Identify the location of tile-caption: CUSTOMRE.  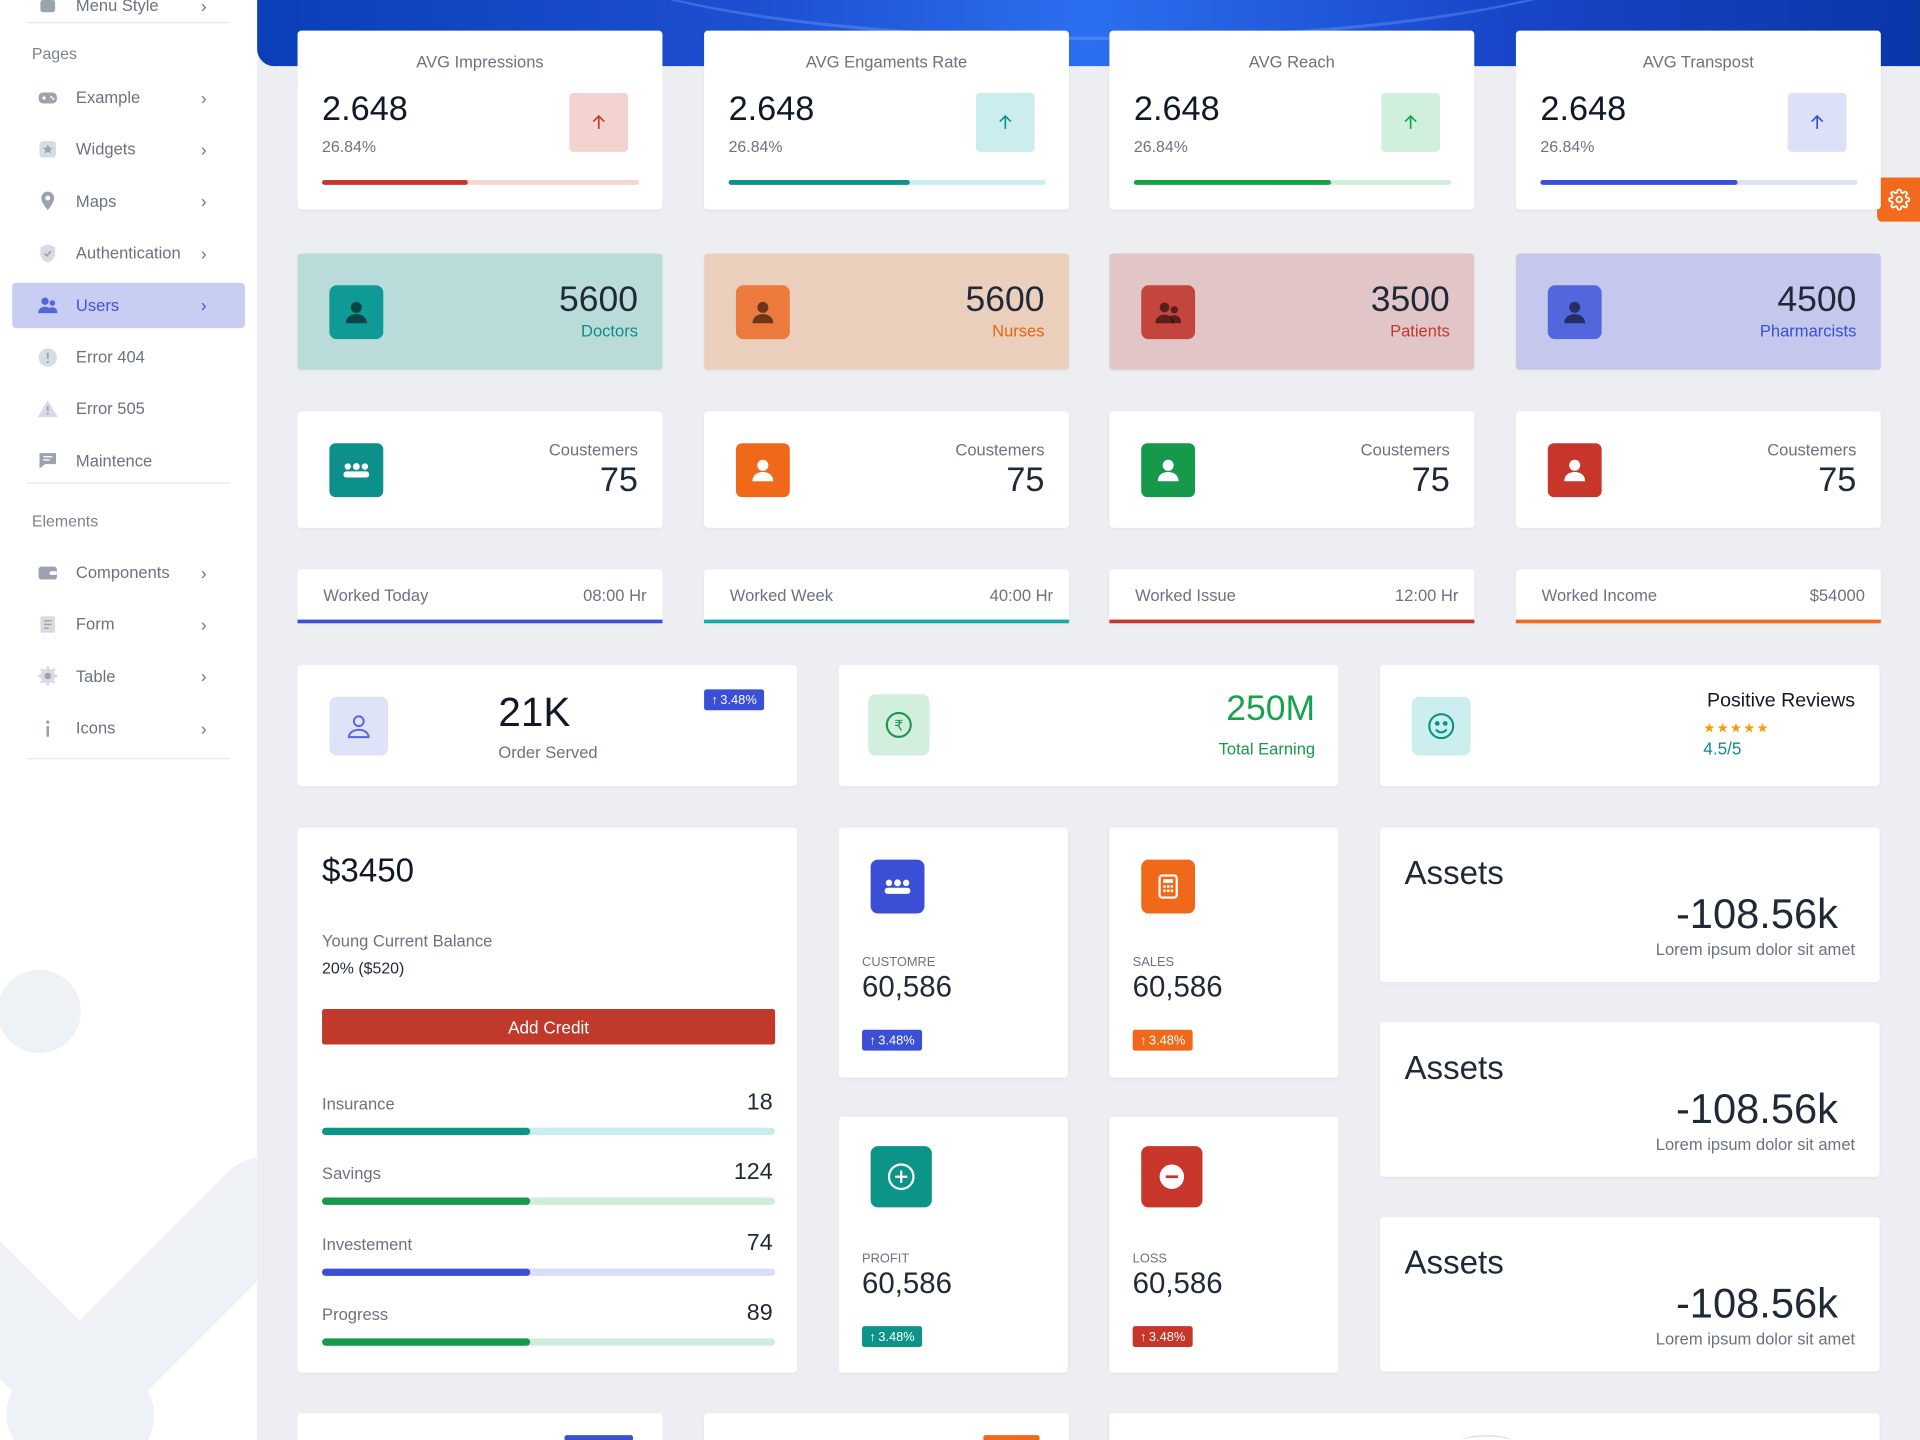
(899, 962).